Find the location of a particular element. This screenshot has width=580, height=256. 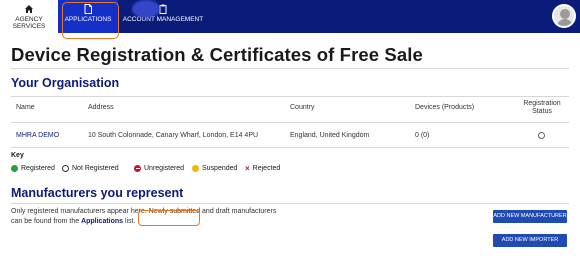

key-item-rejected: × Rejected is located at coordinates (262, 168).